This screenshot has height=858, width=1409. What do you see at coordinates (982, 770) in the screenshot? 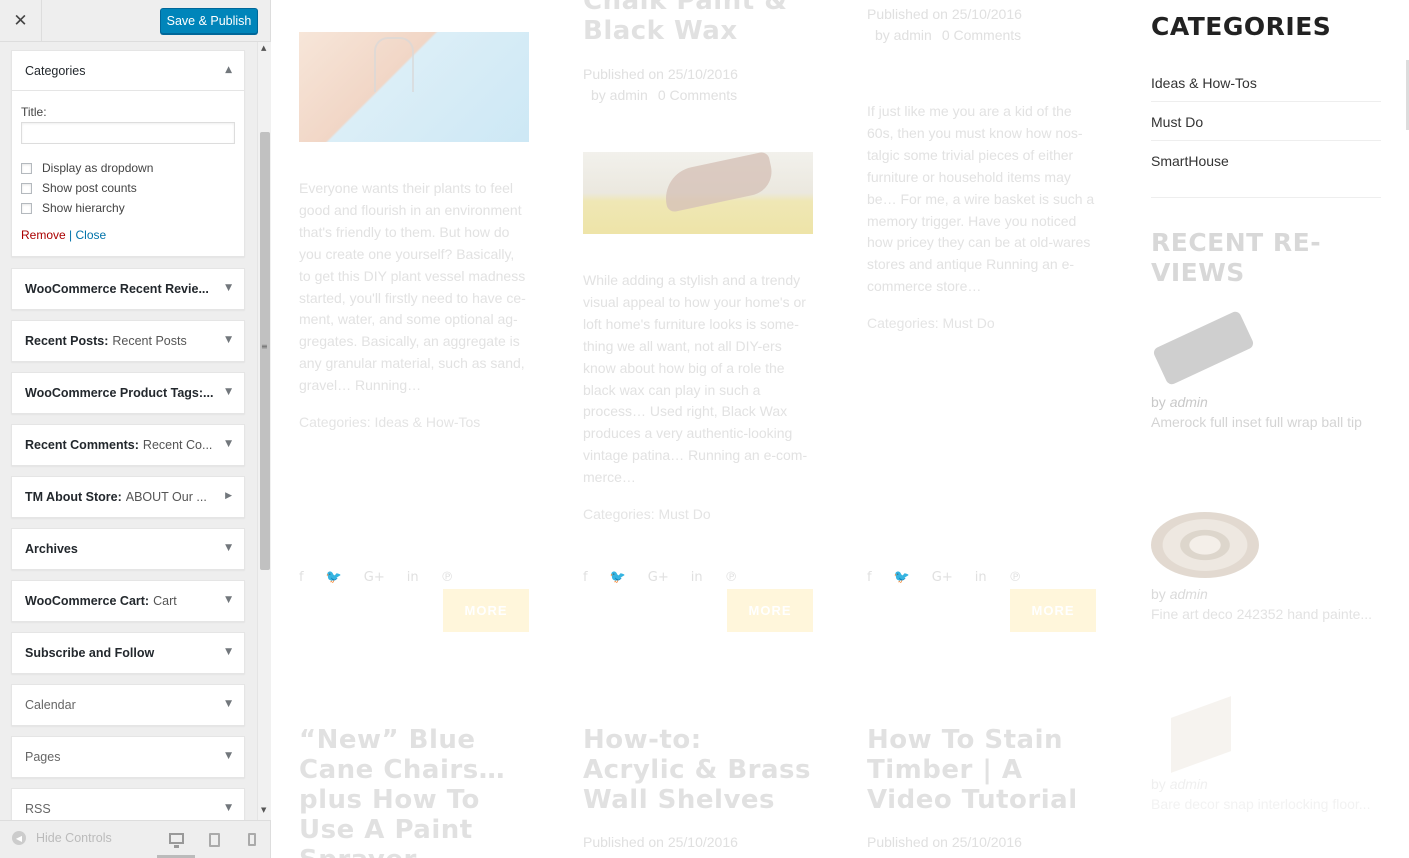
I see `post-title: How To Stain Timber | A Video Tutorial` at bounding box center [982, 770].